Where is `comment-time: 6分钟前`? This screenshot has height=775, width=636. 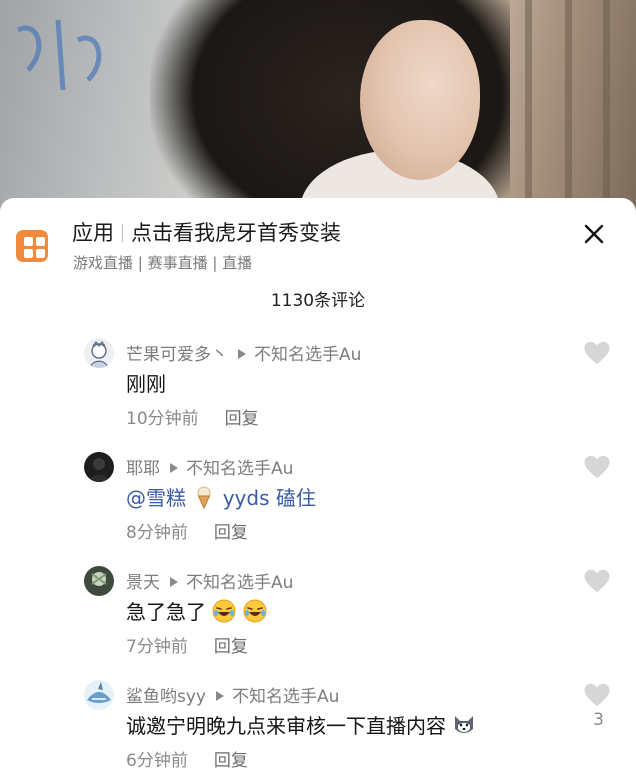
comment-time: 6分钟前 is located at coordinates (157, 761).